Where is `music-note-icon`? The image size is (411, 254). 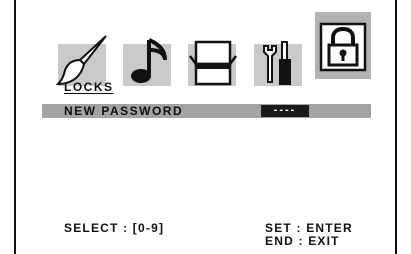 music-note-icon is located at coordinates (149, 60).